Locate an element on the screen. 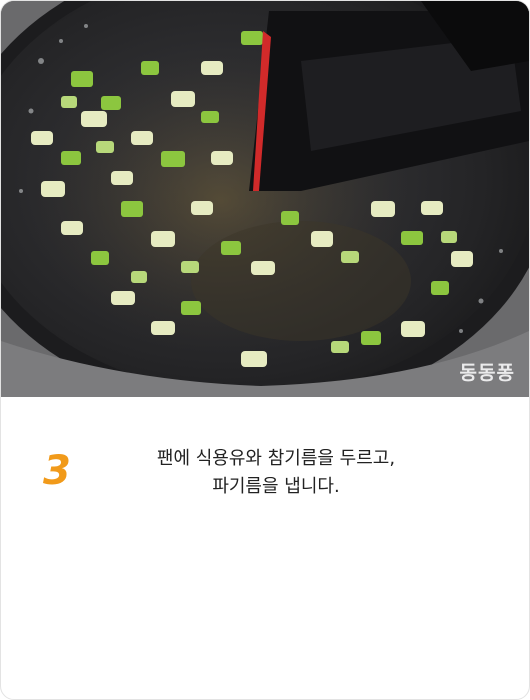 The width and height of the screenshot is (530, 700). step-number: 3 is located at coordinates (57, 471).